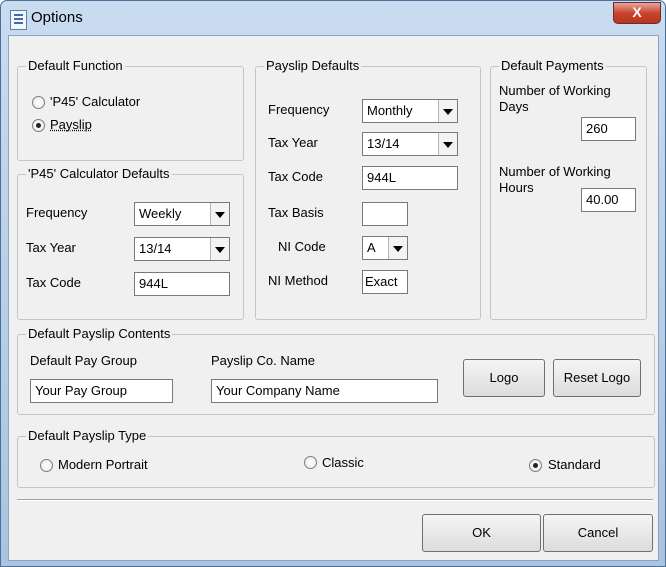 This screenshot has width=666, height=567. What do you see at coordinates (75, 65) in the screenshot?
I see `default-function-legend: Default Function` at bounding box center [75, 65].